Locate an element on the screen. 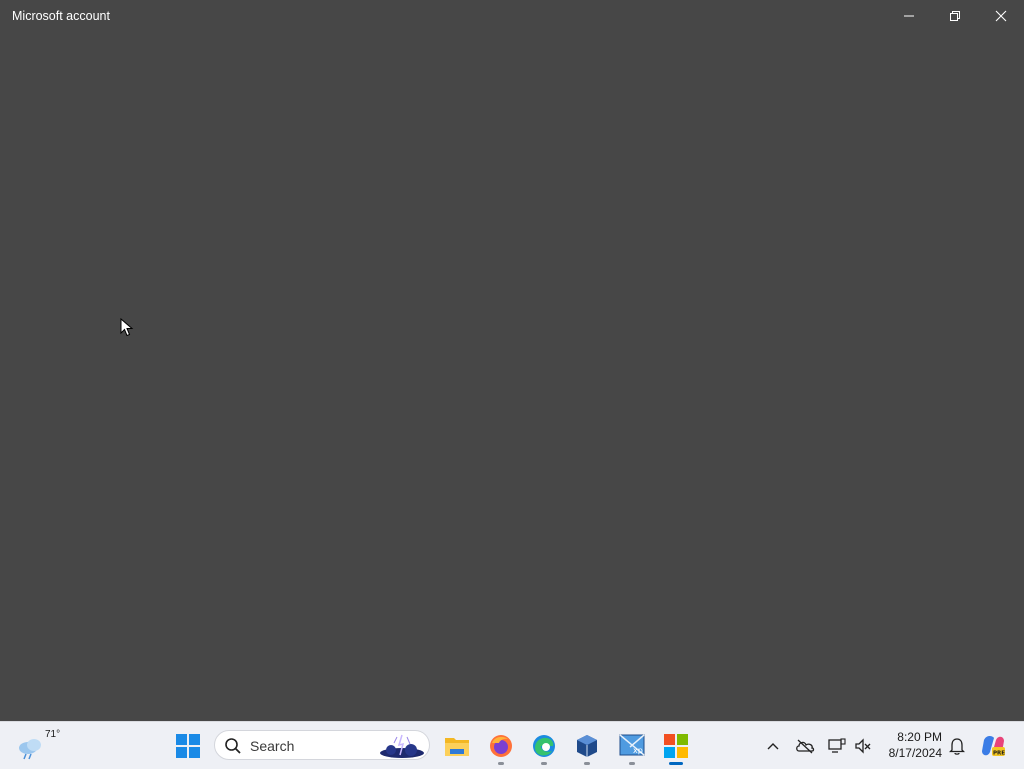  show-hidden-icons-button is located at coordinates (773, 745).